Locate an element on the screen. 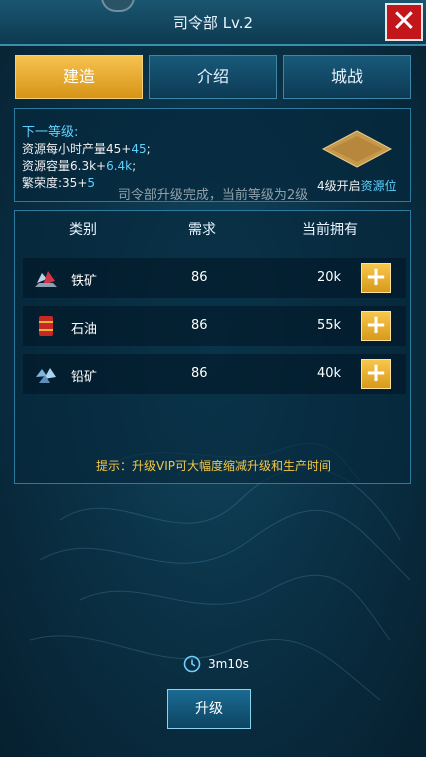  header-category: 类别 is located at coordinates (83, 230).